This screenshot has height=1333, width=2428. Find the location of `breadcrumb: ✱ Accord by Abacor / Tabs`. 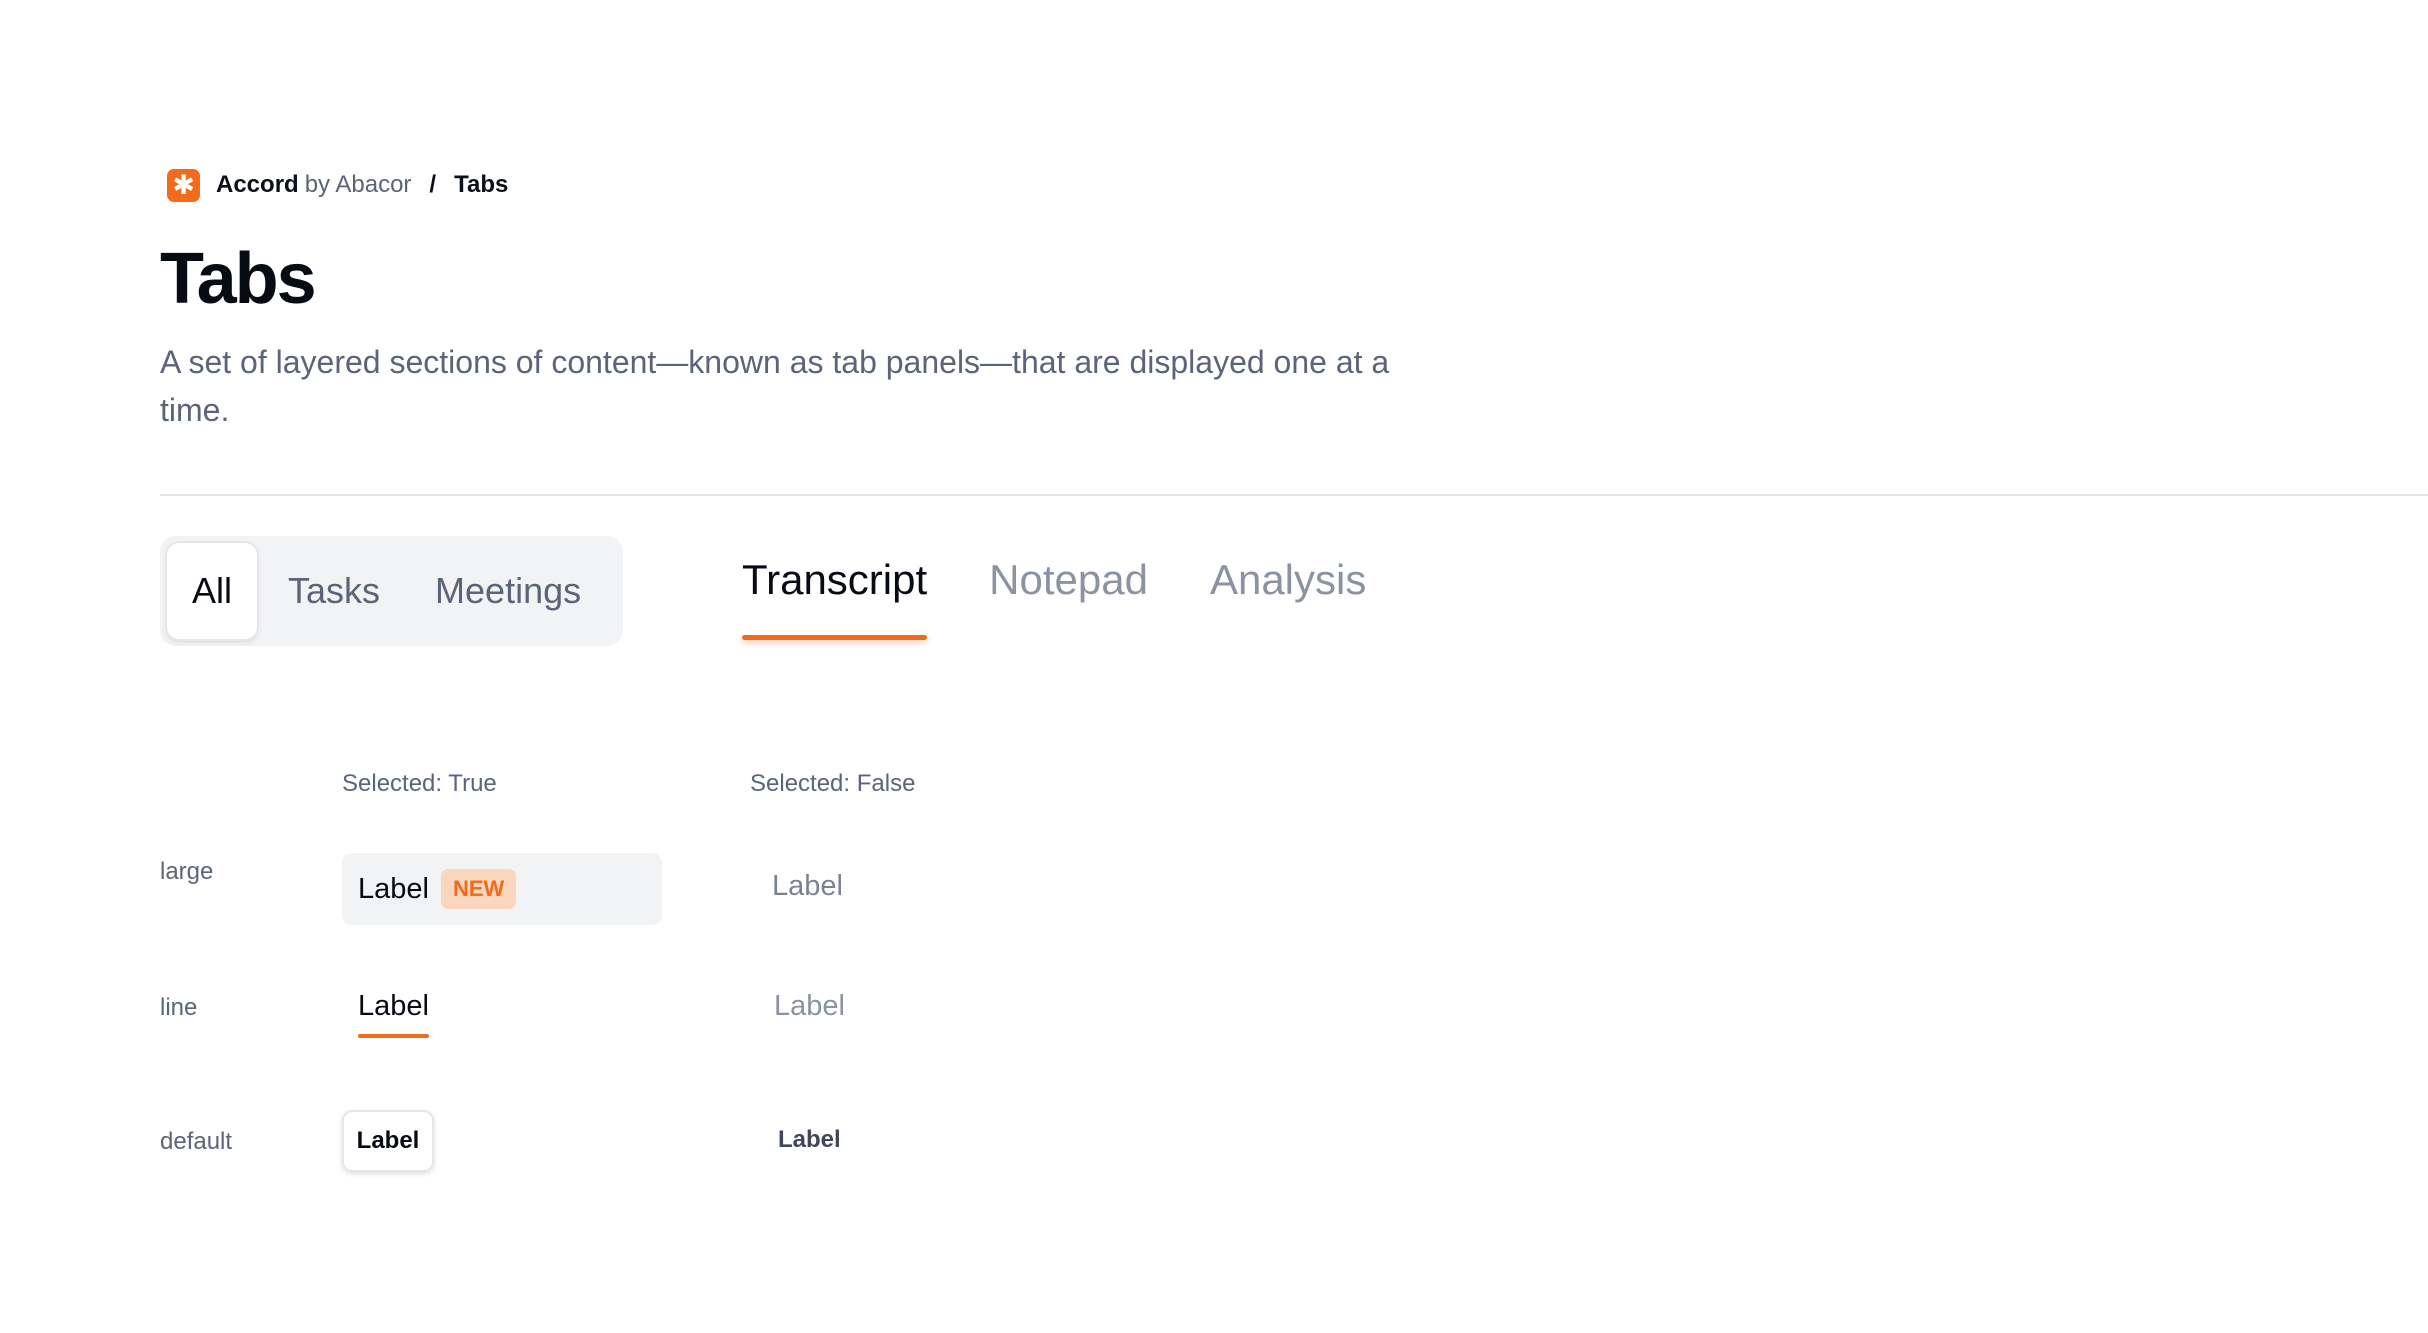

breadcrumb: ✱ Accord by Abacor / Tabs is located at coordinates (337, 185).